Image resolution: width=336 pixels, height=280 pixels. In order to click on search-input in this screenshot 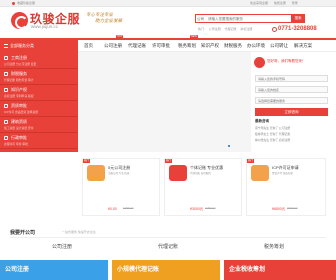, I will do `click(248, 19)`.